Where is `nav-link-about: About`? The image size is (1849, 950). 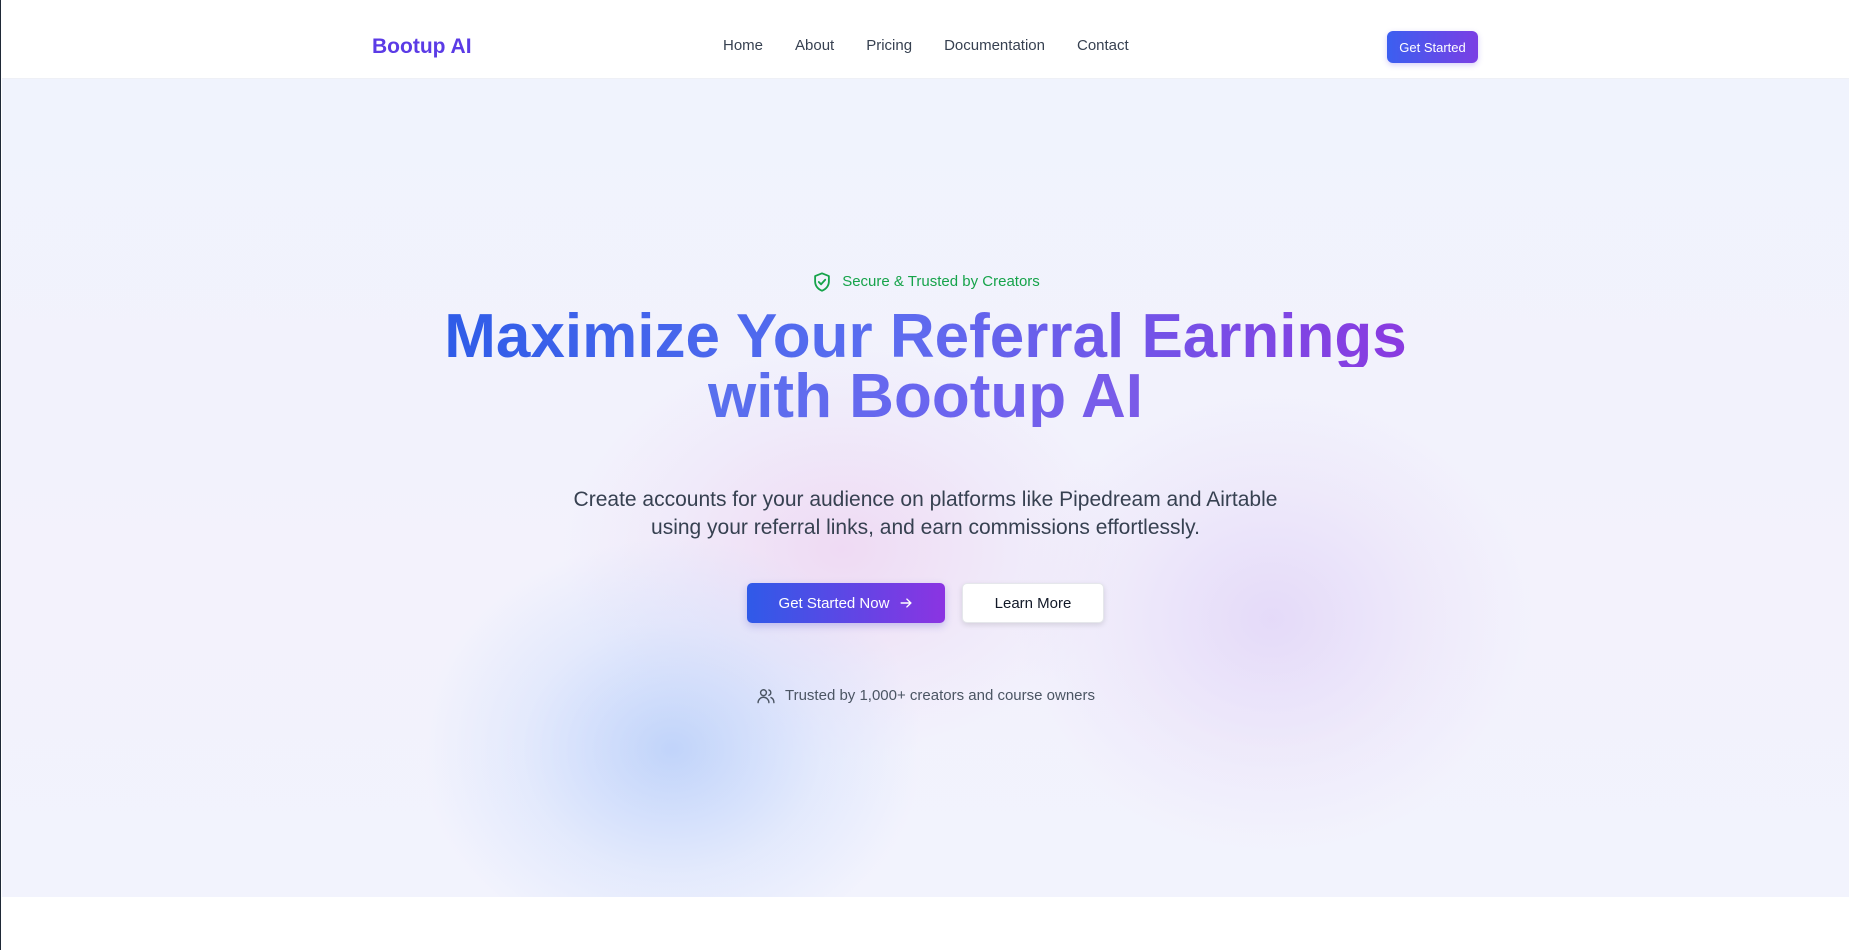 nav-link-about: About is located at coordinates (814, 46).